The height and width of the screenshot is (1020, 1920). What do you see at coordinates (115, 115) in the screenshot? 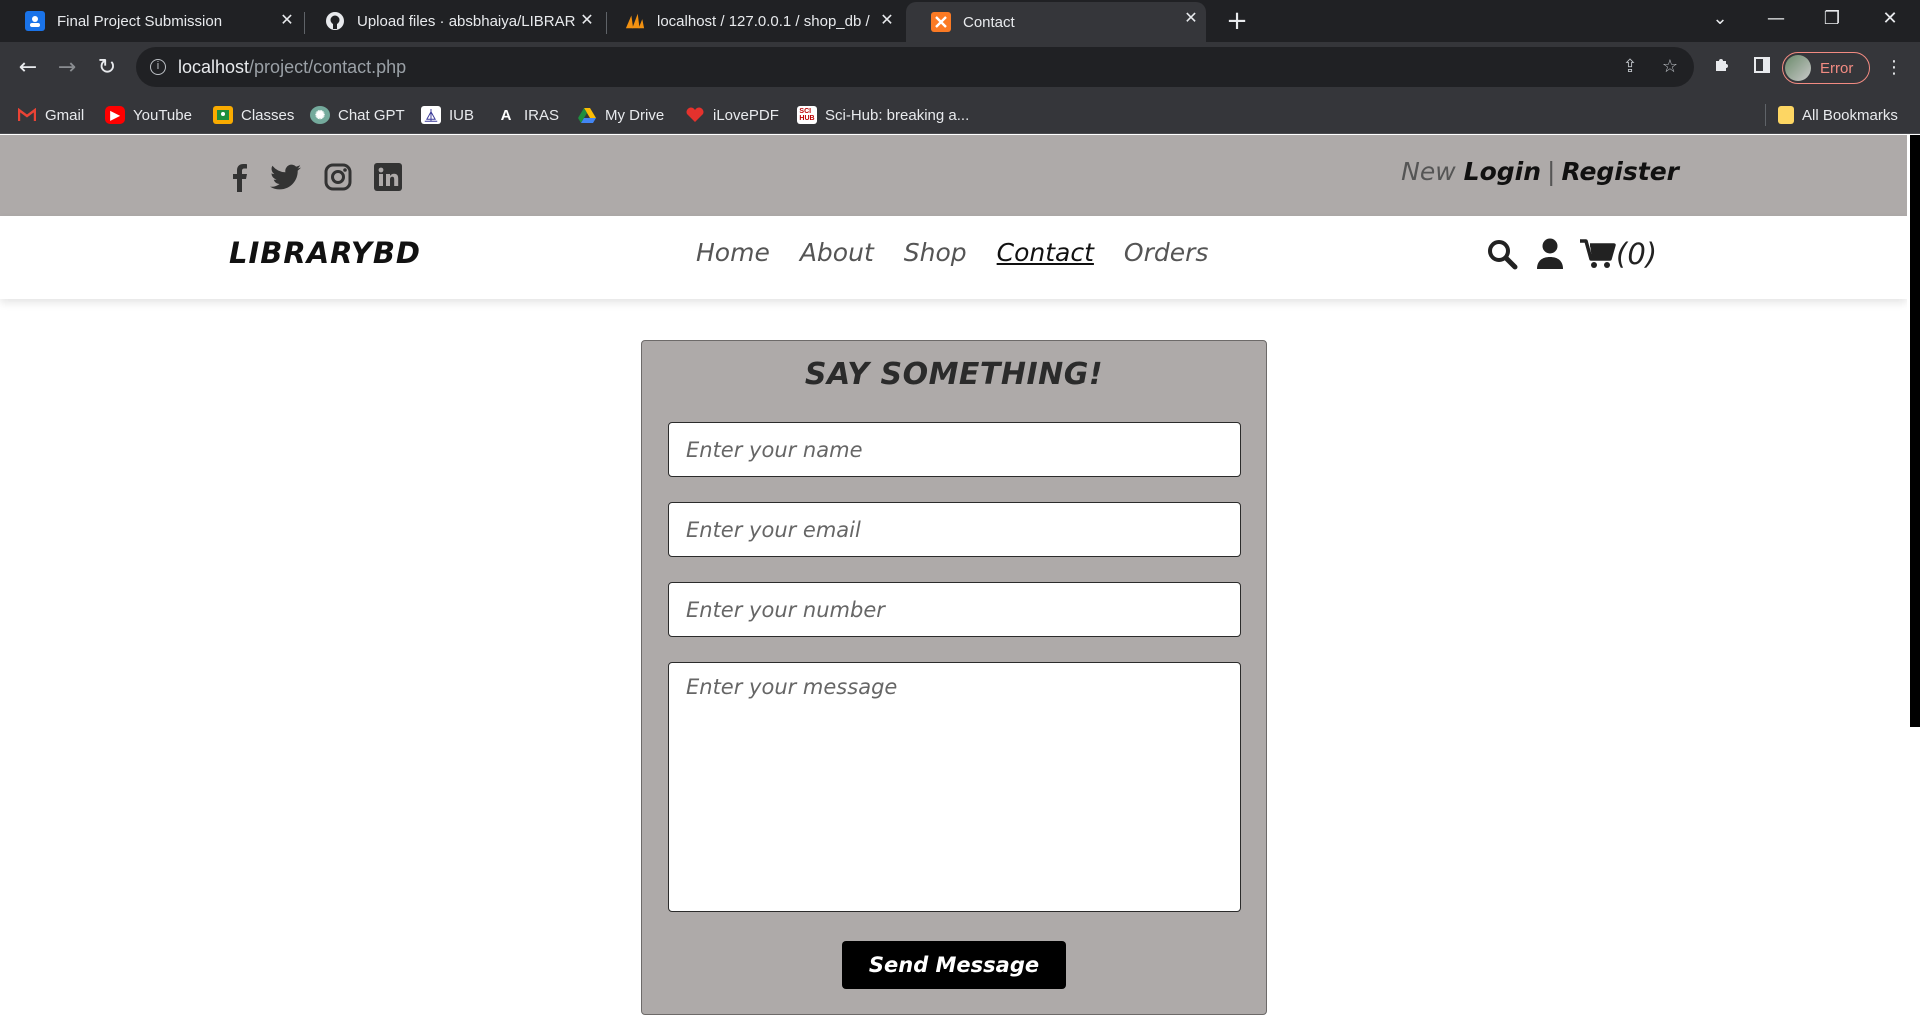
I see `youtube-icon: ▶` at bounding box center [115, 115].